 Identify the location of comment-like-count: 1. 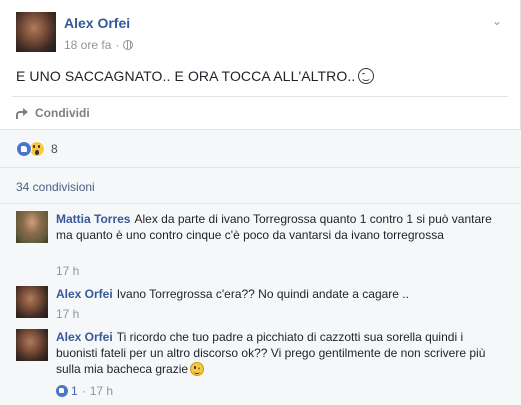
(74, 391).